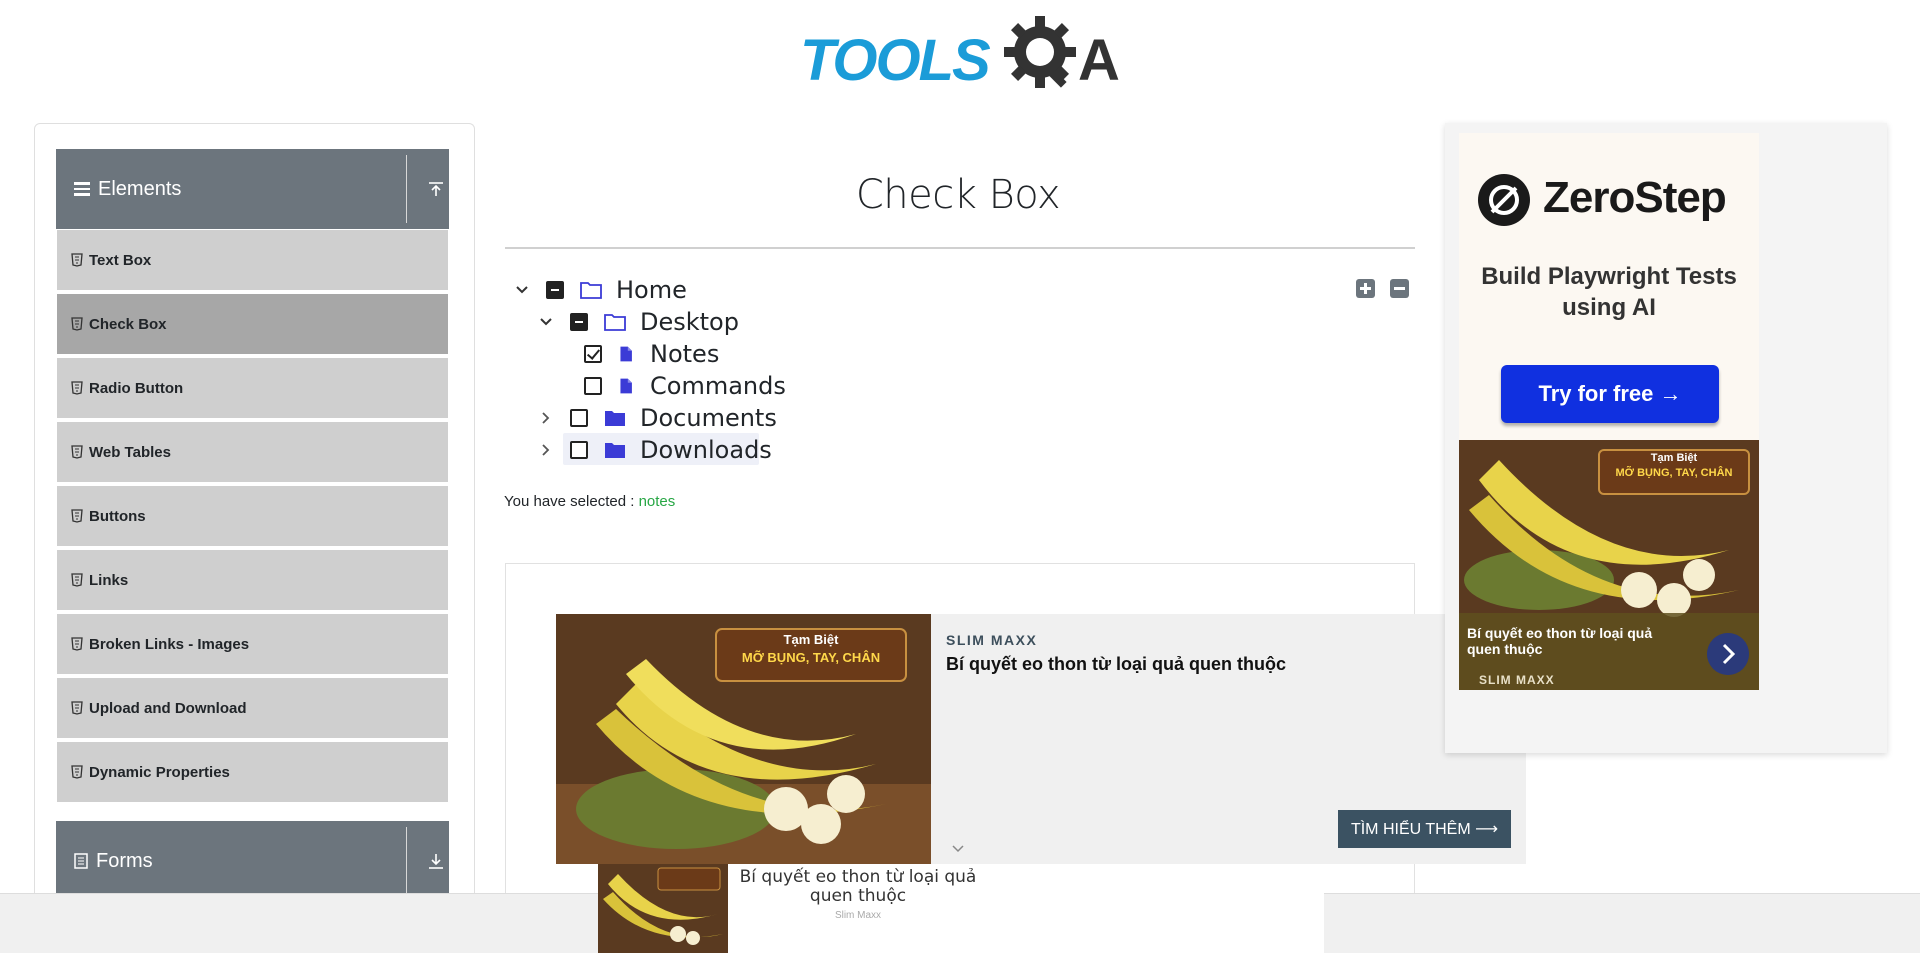 The image size is (1920, 953). I want to click on ad-brand: Slim Maxx, so click(858, 915).